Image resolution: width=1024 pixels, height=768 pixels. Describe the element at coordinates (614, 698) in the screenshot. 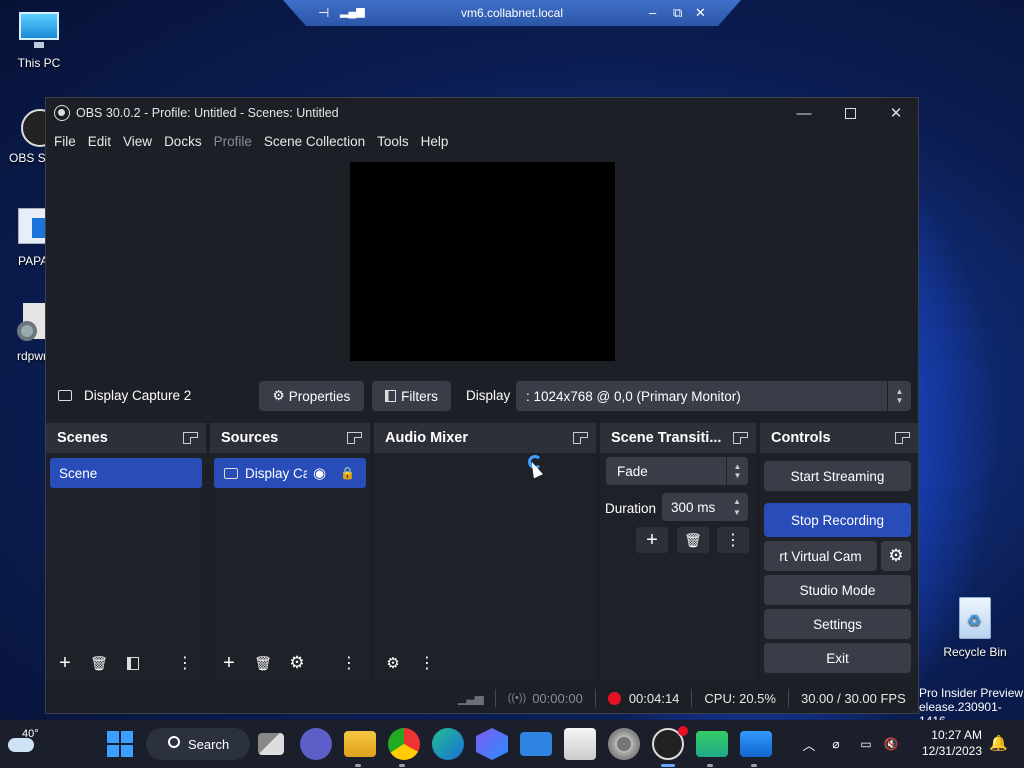

I see `record-icon` at that location.